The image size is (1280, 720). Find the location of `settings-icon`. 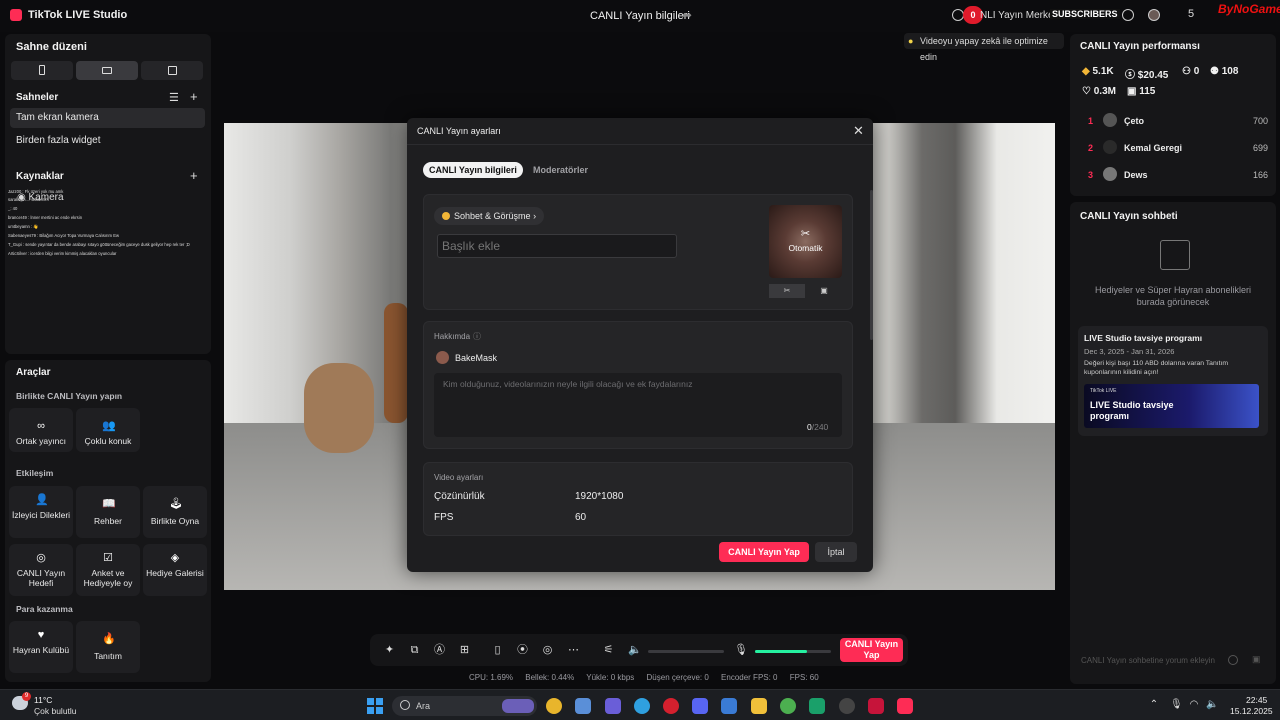

settings-icon is located at coordinates (1128, 15).